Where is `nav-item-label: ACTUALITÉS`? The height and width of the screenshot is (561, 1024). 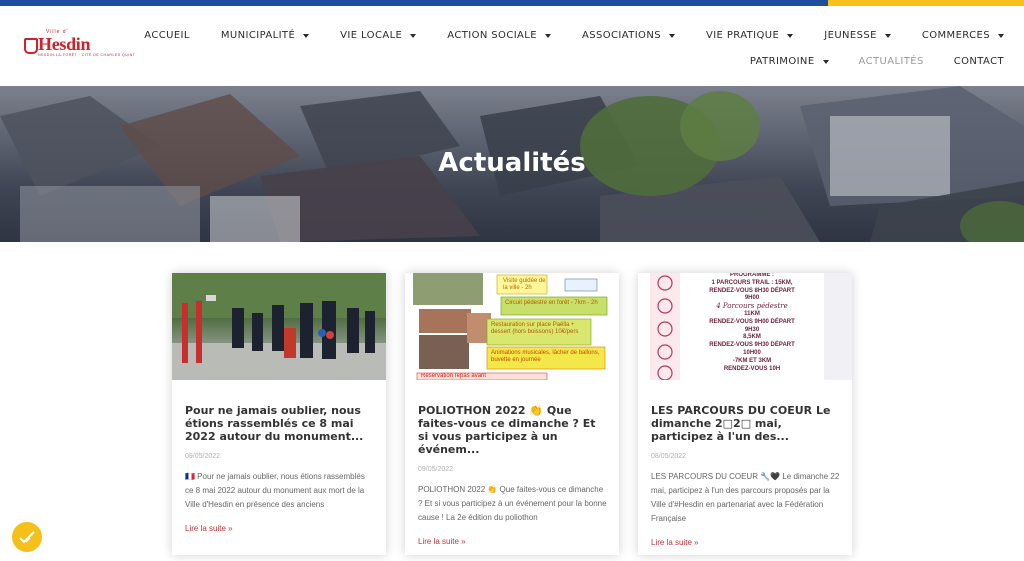
nav-item-label: ACTUALITÉS is located at coordinates (891, 61).